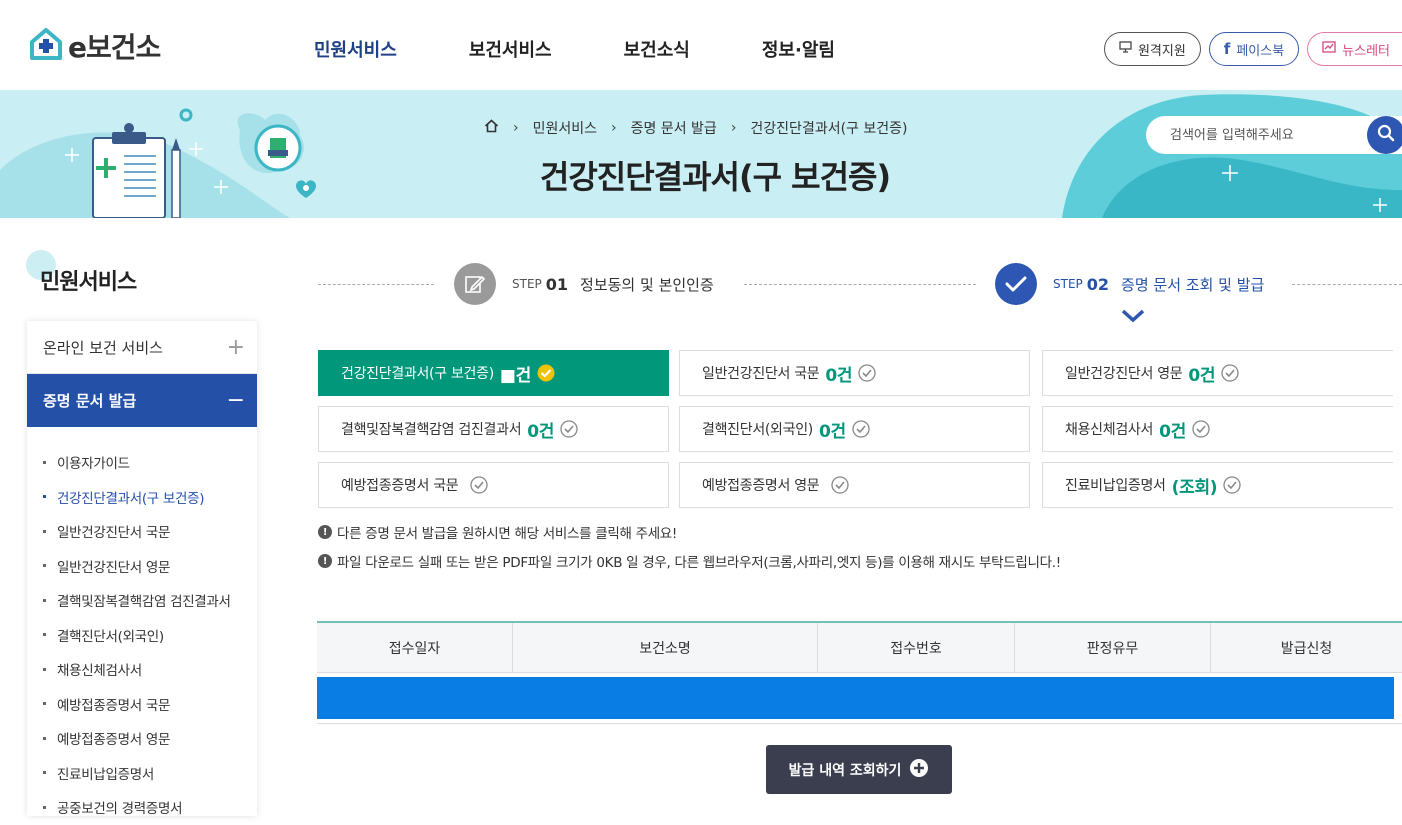 Image resolution: width=1402 pixels, height=825 pixels. I want to click on header-buttons: 원격지원 f 페이스북 뉴스레터, so click(1252, 49).